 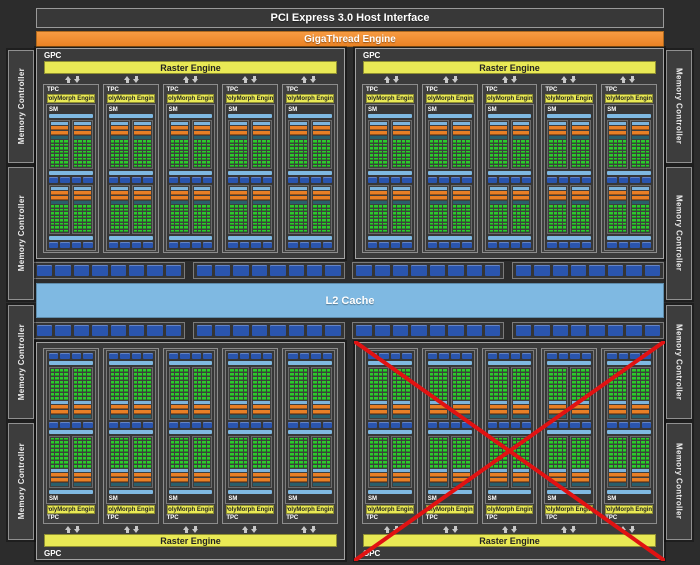 I want to click on tex-unit-row, so click(x=250, y=180).